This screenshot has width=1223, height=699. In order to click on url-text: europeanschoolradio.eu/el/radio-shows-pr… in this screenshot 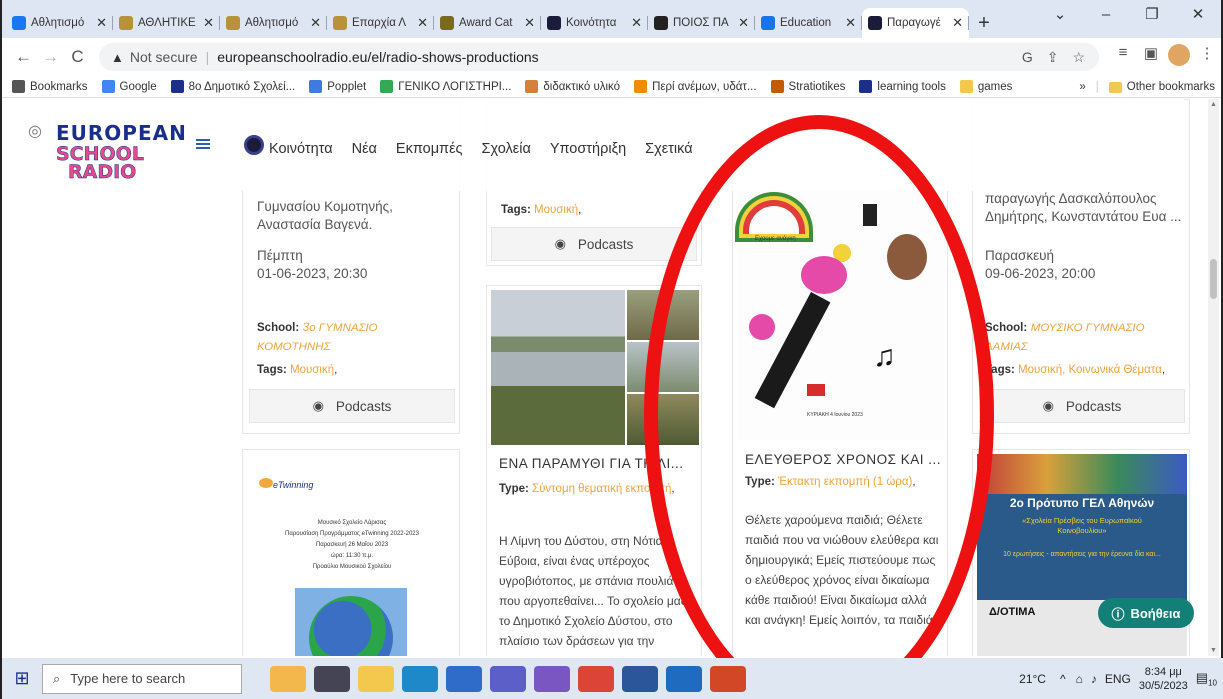, I will do `click(378, 57)`.